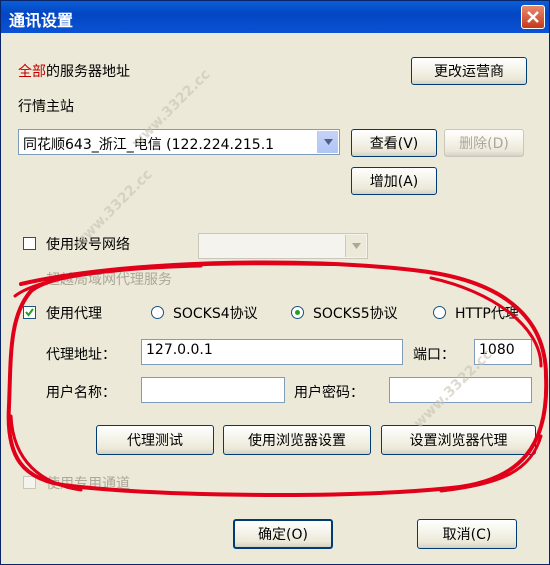 The image size is (550, 565). I want to click on use-proxy-checkbox, so click(29, 312).